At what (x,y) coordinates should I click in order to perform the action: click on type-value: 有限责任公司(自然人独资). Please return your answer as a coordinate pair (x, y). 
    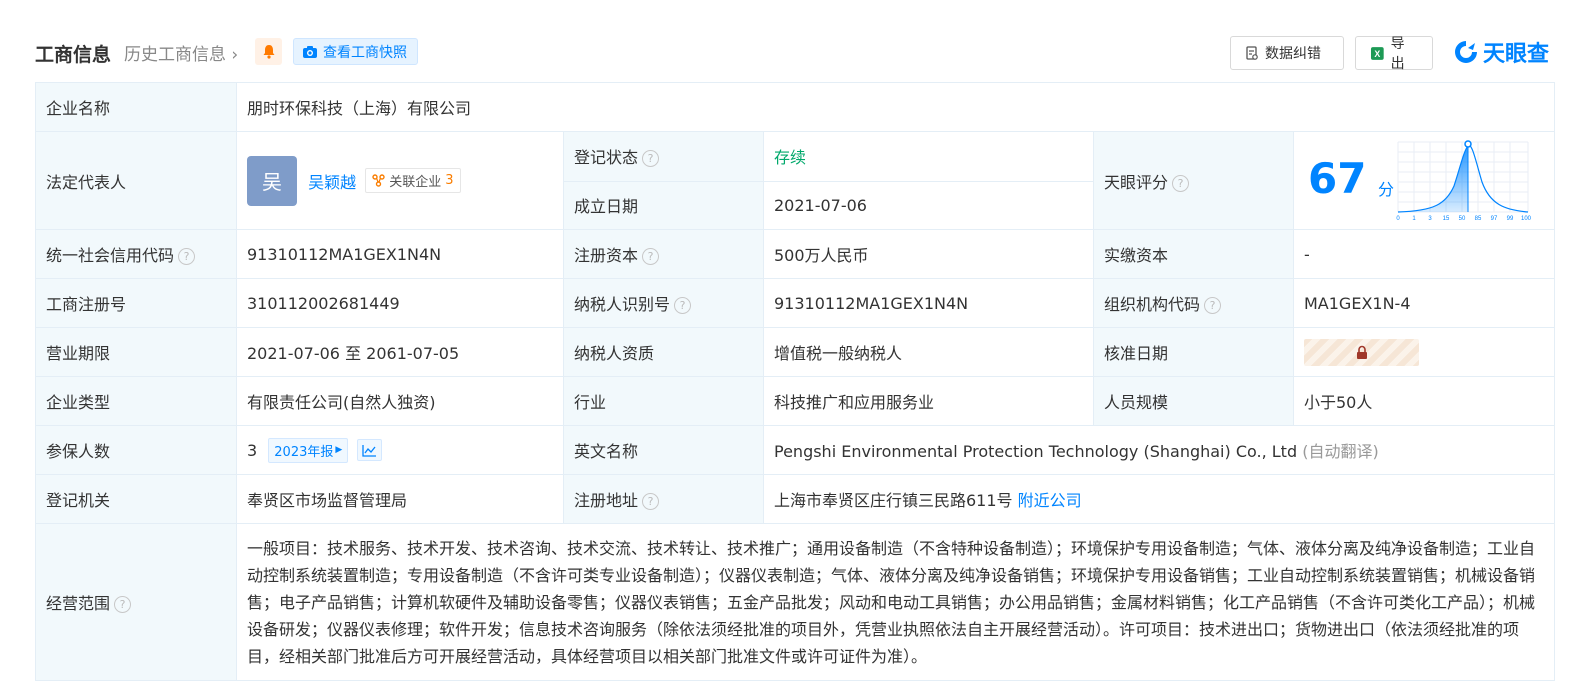
    Looking at the image, I should click on (400, 401).